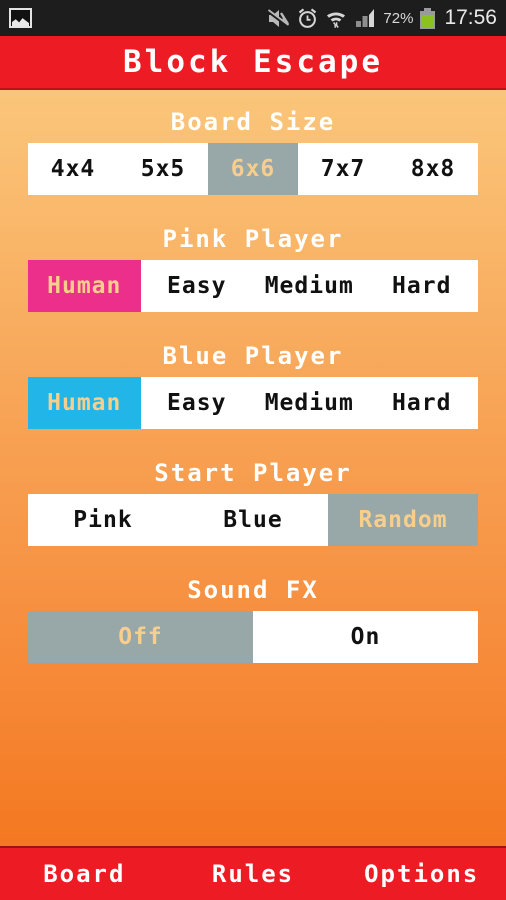 The width and height of the screenshot is (506, 900). Describe the element at coordinates (278, 17) in the screenshot. I see `sound-mute-icon` at that location.